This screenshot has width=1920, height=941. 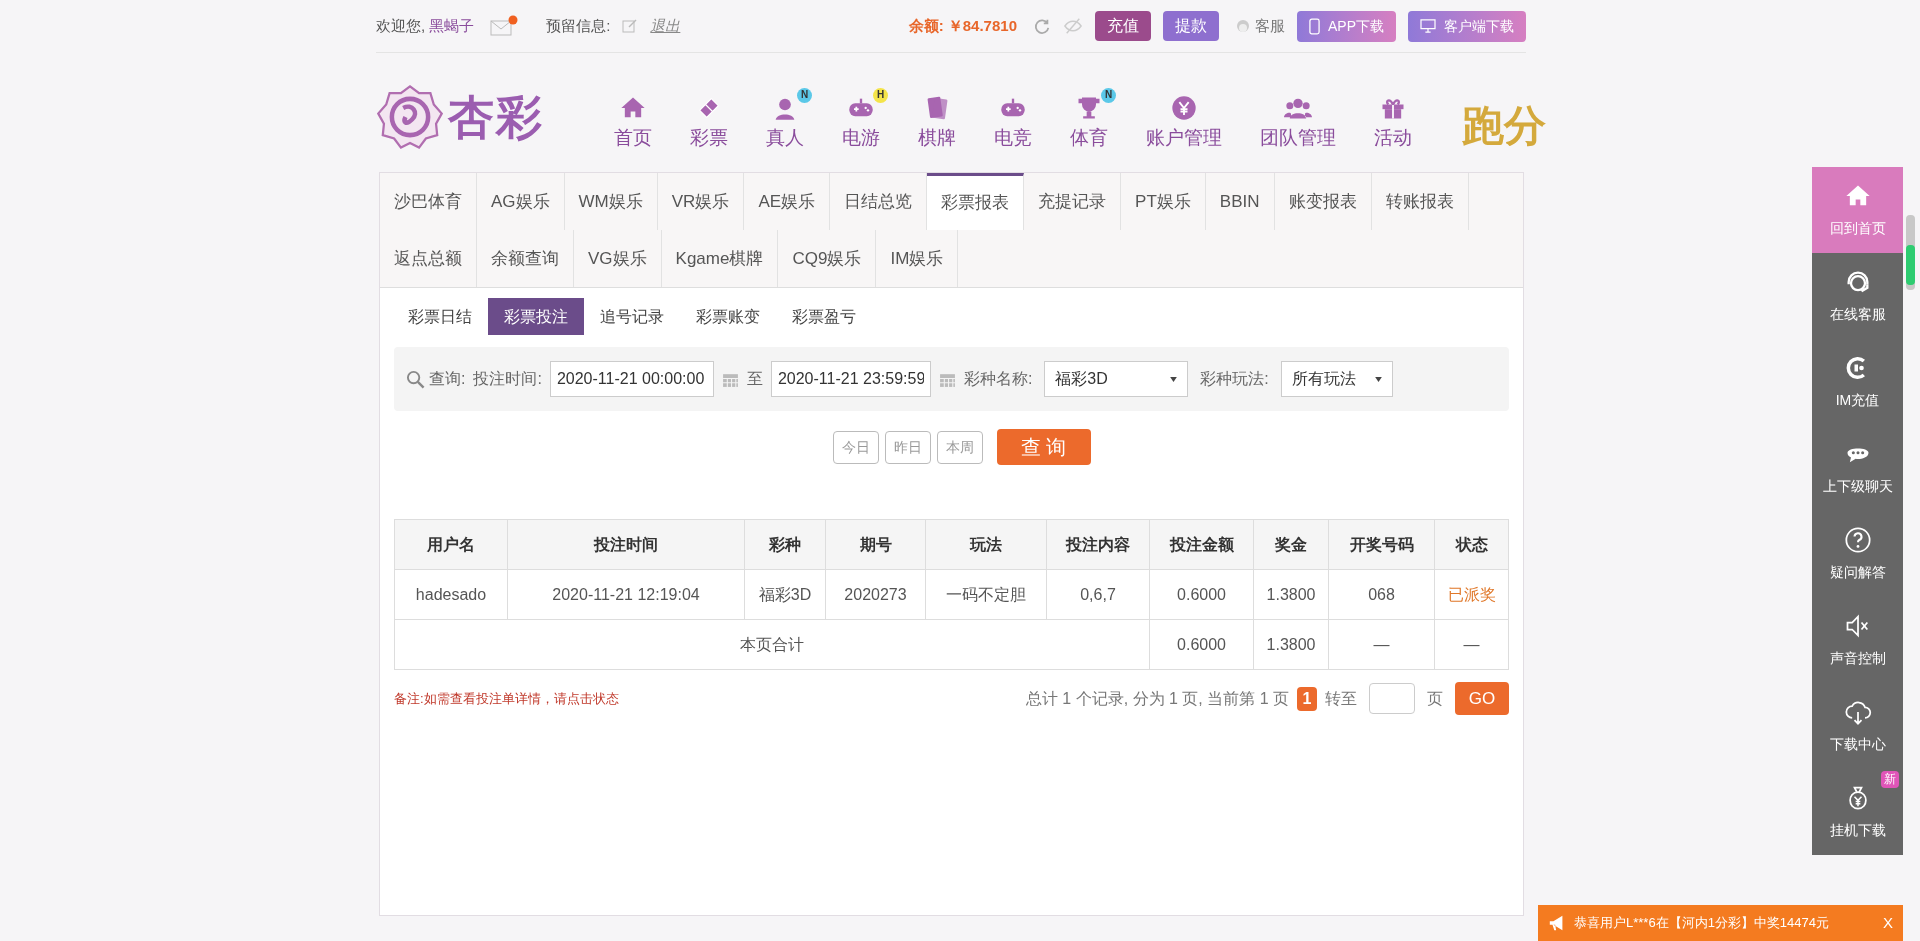 What do you see at coordinates (959, 447) in the screenshot?
I see `quick-date-button: 本周` at bounding box center [959, 447].